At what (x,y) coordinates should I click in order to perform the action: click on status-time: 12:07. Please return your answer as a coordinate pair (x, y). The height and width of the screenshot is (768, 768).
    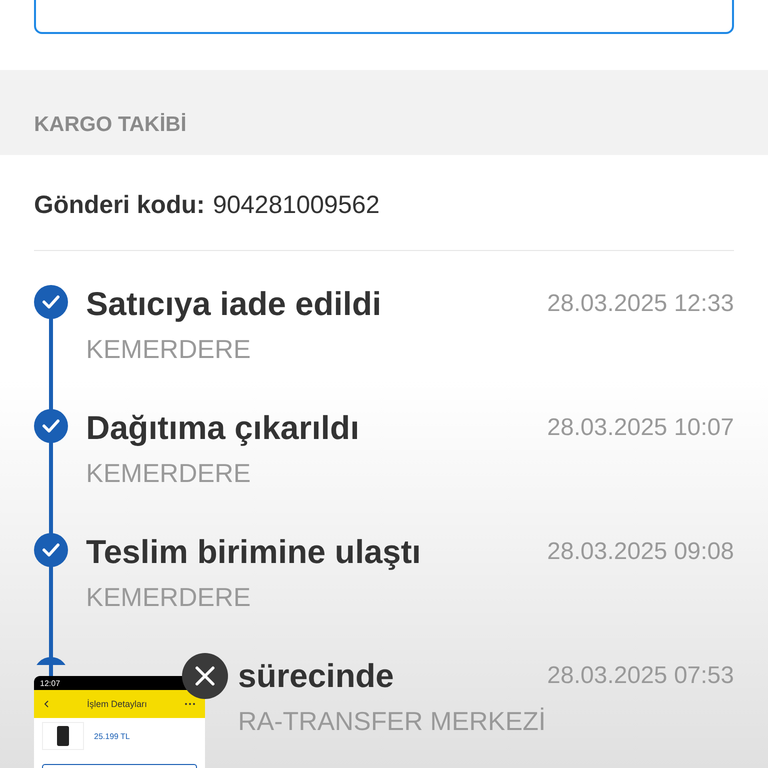
    Looking at the image, I should click on (50, 683).